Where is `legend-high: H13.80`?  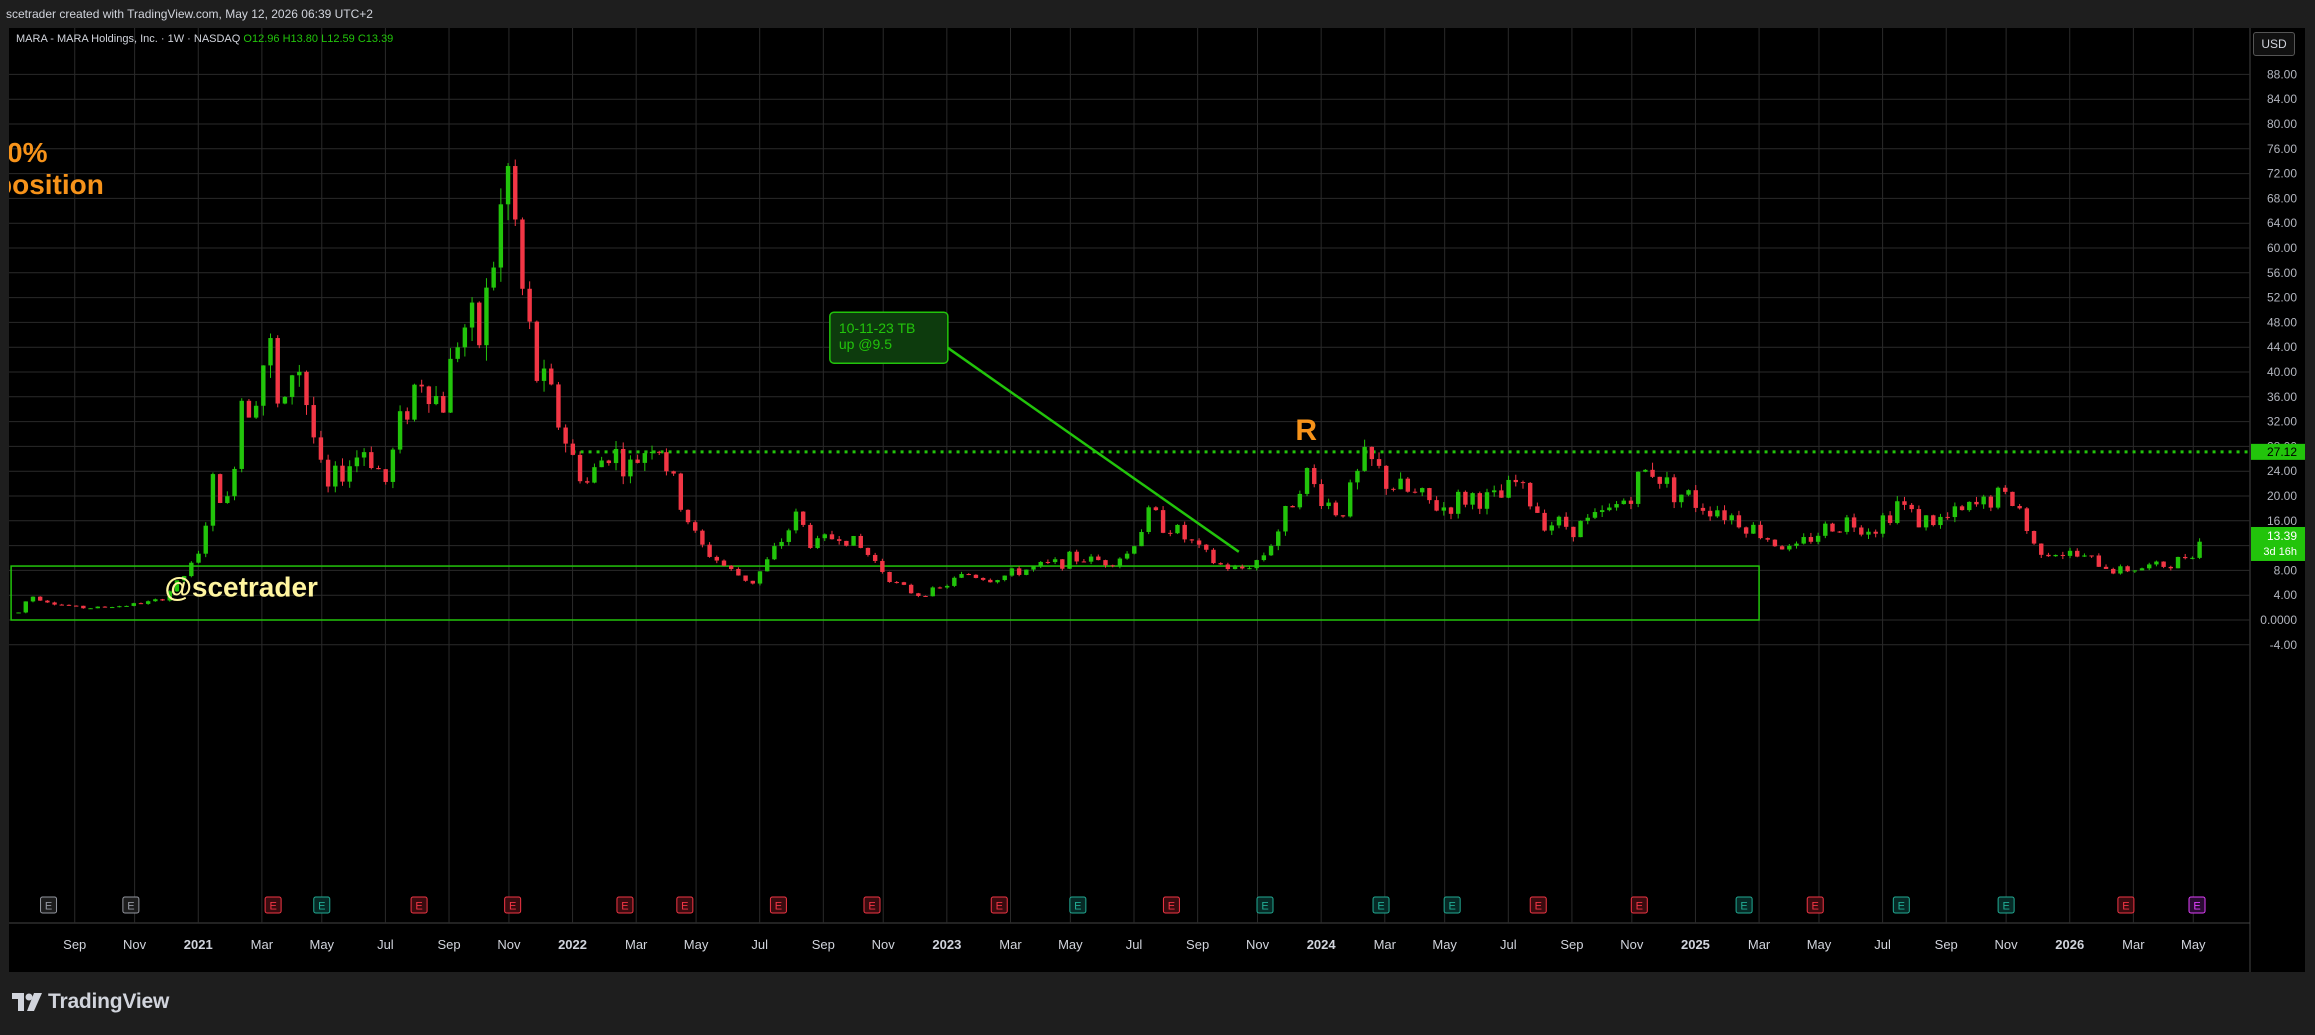
legend-high: H13.80 is located at coordinates (300, 39).